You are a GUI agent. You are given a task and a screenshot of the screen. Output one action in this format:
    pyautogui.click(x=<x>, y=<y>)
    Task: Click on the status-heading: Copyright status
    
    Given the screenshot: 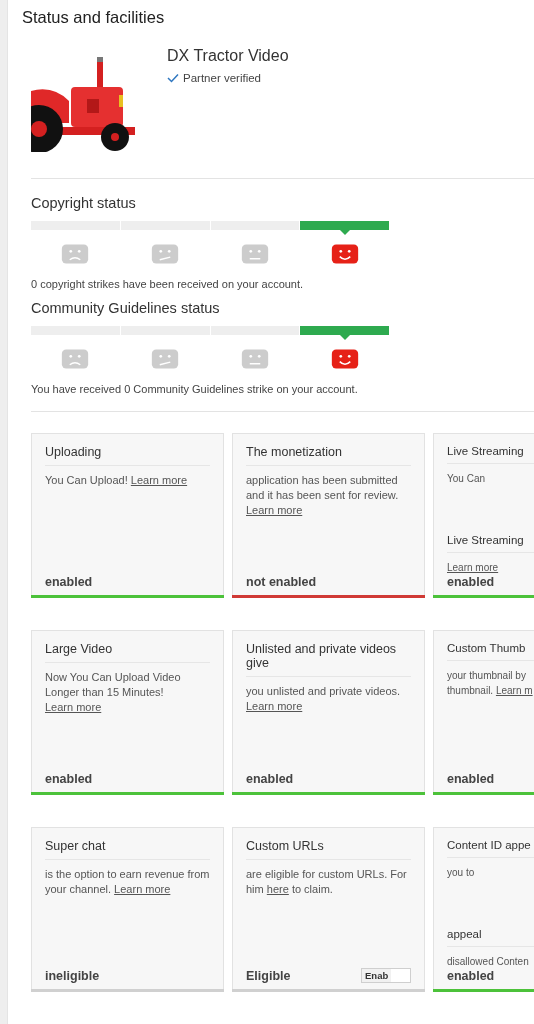 What is the action you would take?
    pyautogui.click(x=84, y=203)
    